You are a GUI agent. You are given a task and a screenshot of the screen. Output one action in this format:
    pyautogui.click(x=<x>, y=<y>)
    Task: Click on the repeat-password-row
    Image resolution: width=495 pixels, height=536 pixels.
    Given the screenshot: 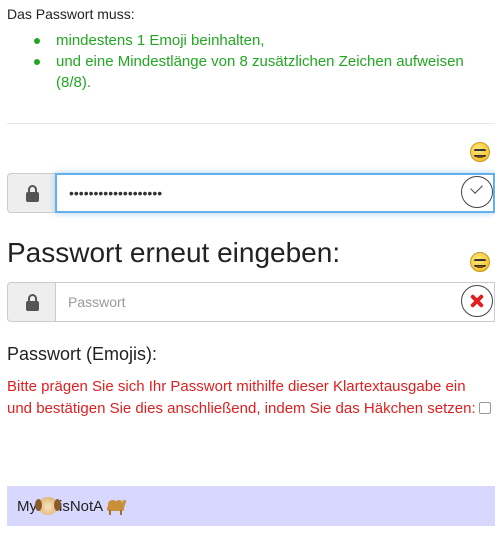 What is the action you would take?
    pyautogui.click(x=251, y=302)
    